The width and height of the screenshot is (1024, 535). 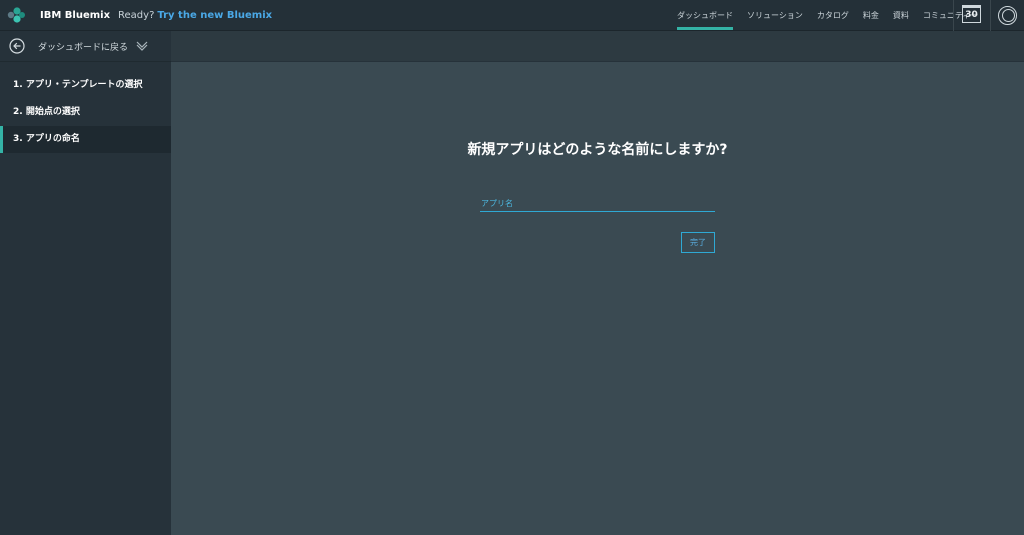 I want to click on content-subheader, so click(x=597, y=46).